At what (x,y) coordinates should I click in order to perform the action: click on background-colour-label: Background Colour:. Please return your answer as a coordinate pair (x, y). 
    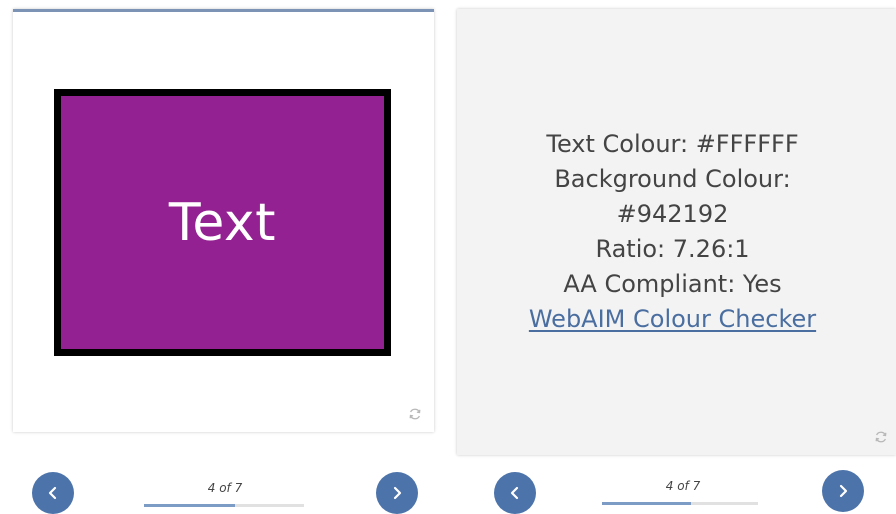
    Looking at the image, I should click on (672, 179).